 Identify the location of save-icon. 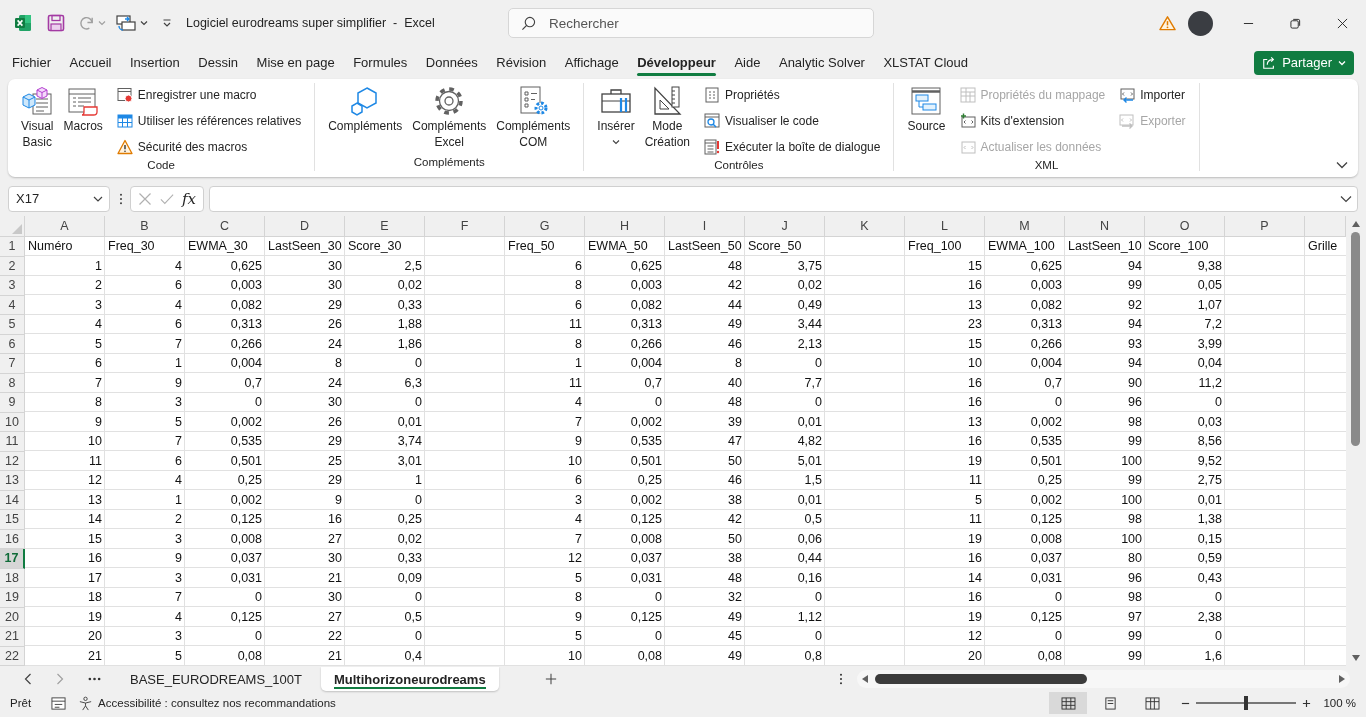
(56, 23).